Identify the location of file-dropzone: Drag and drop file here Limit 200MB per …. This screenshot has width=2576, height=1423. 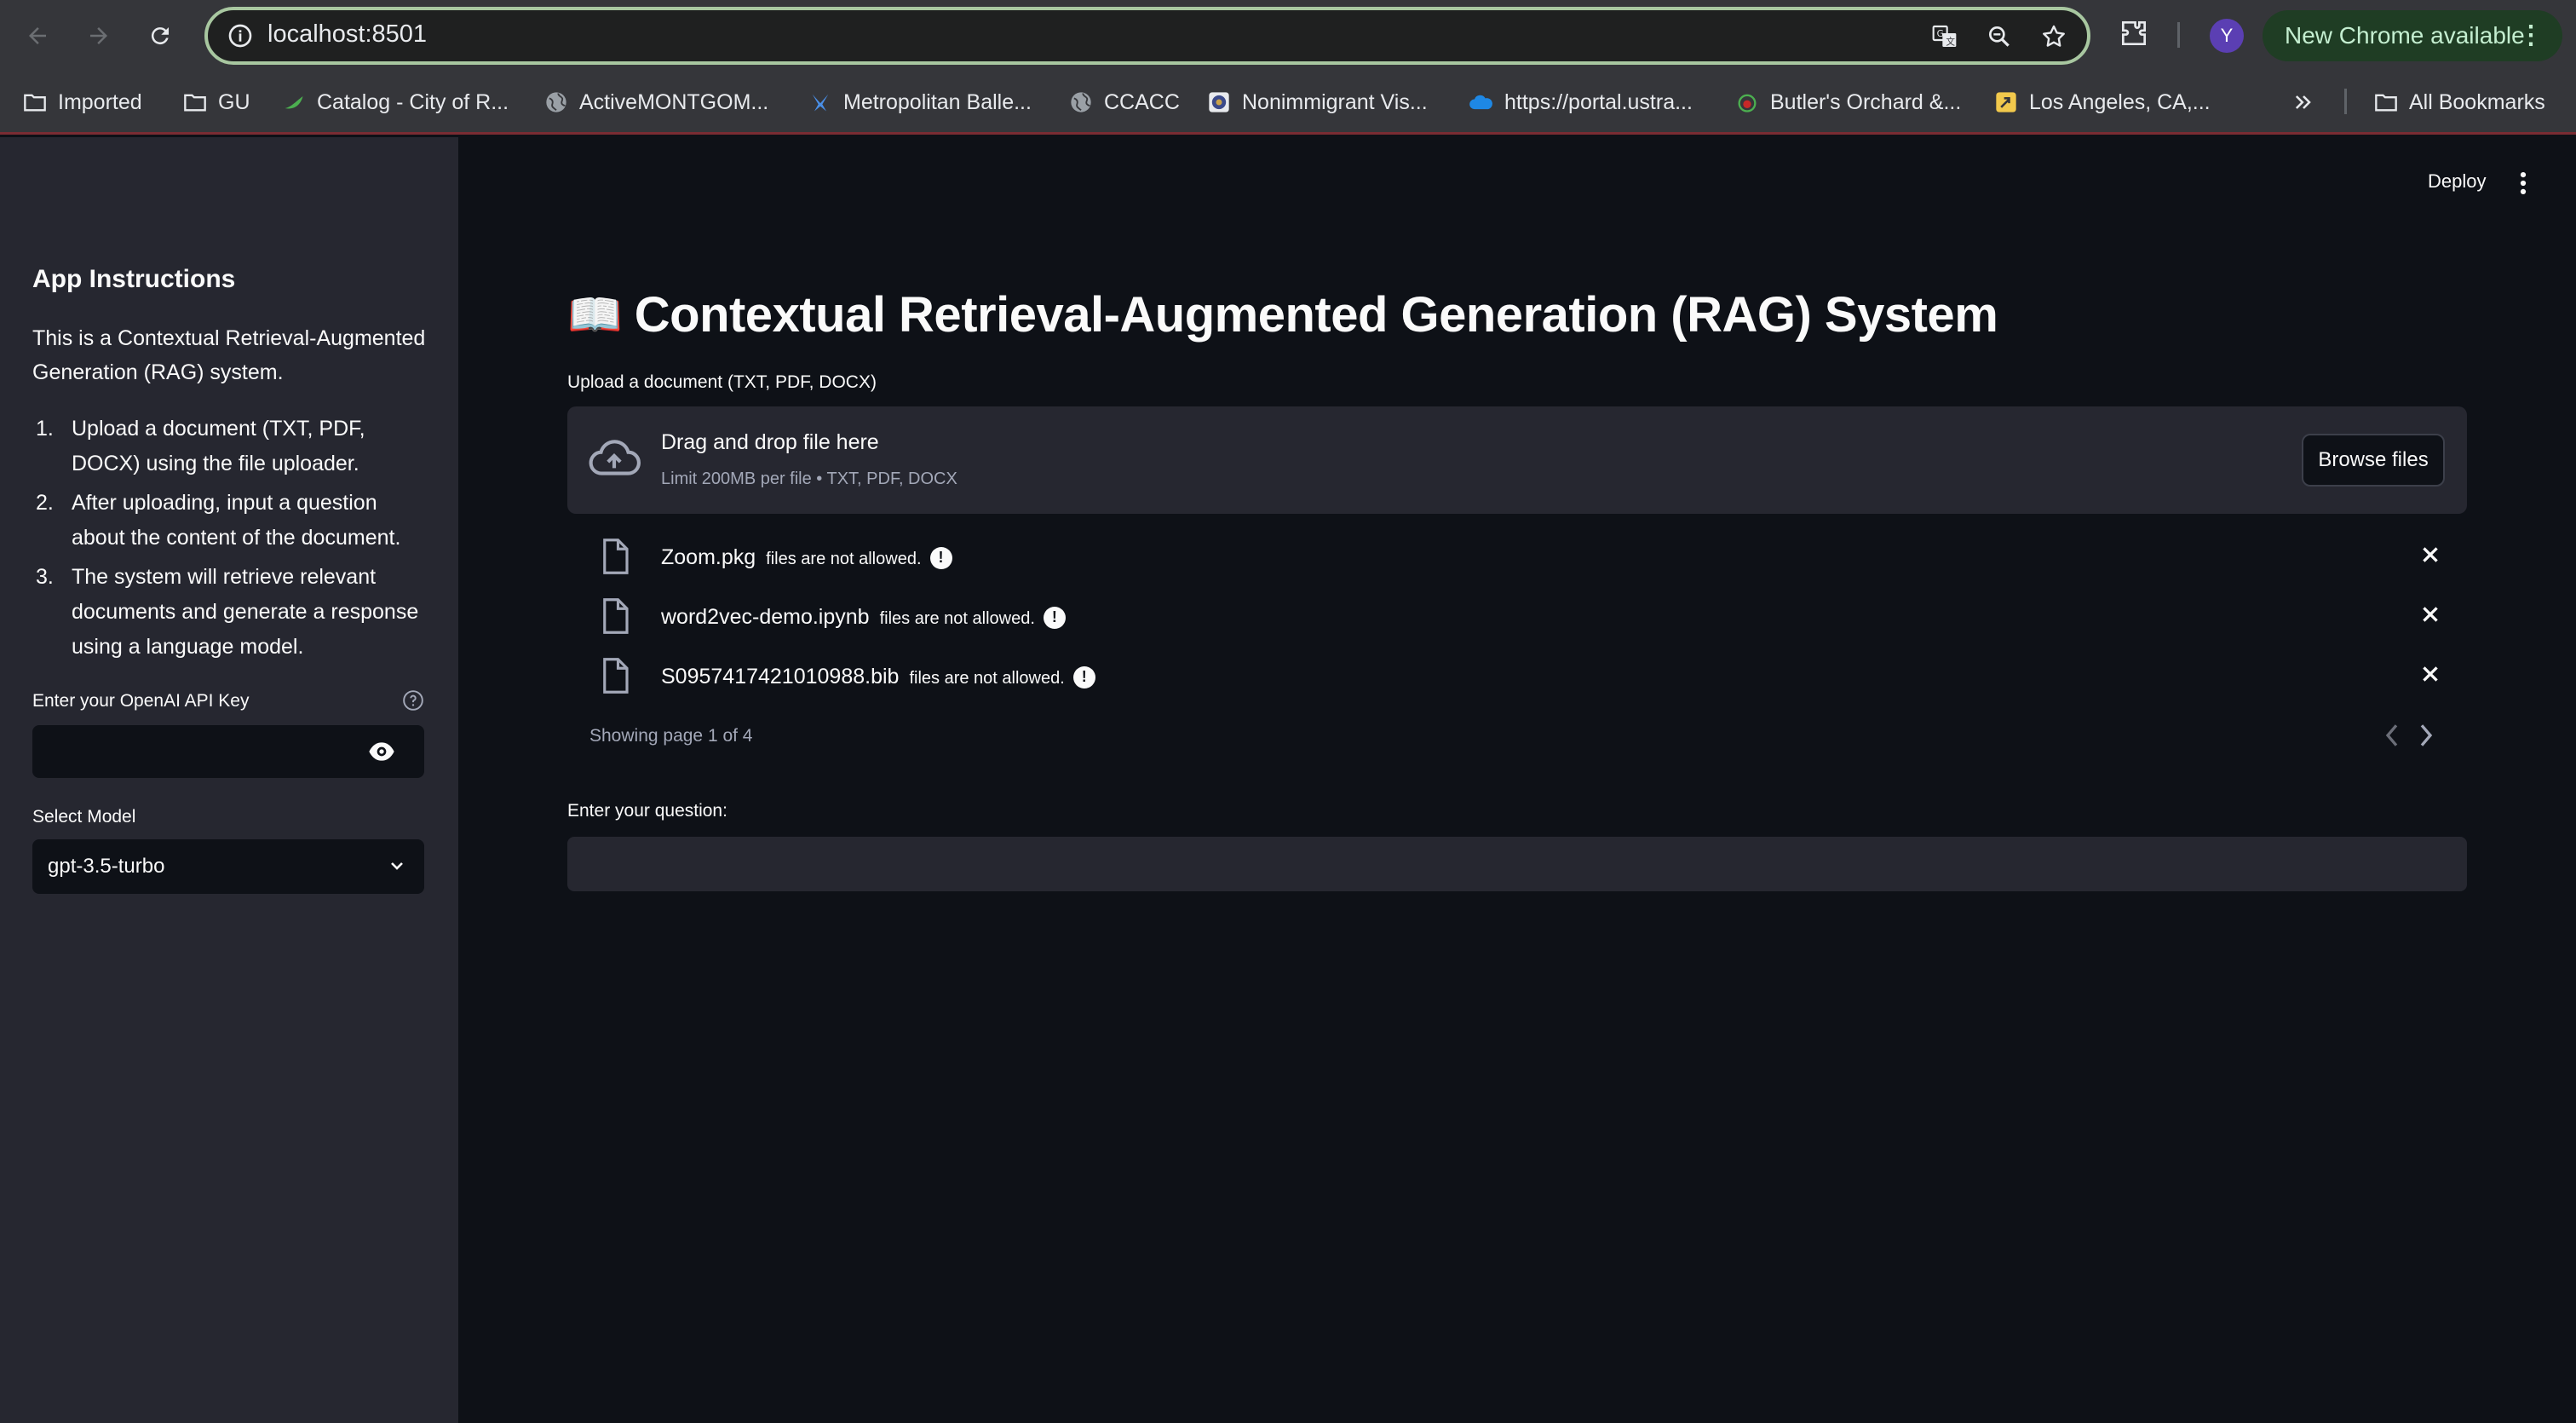
(1517, 460).